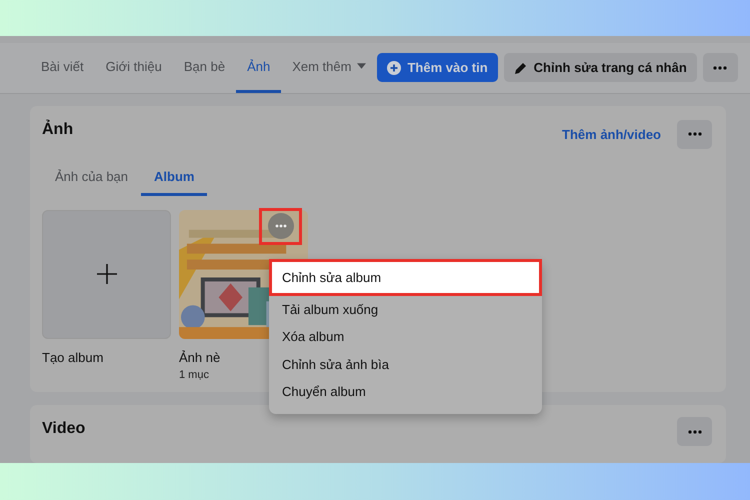  I want to click on section-title: Ảnh, so click(58, 129).